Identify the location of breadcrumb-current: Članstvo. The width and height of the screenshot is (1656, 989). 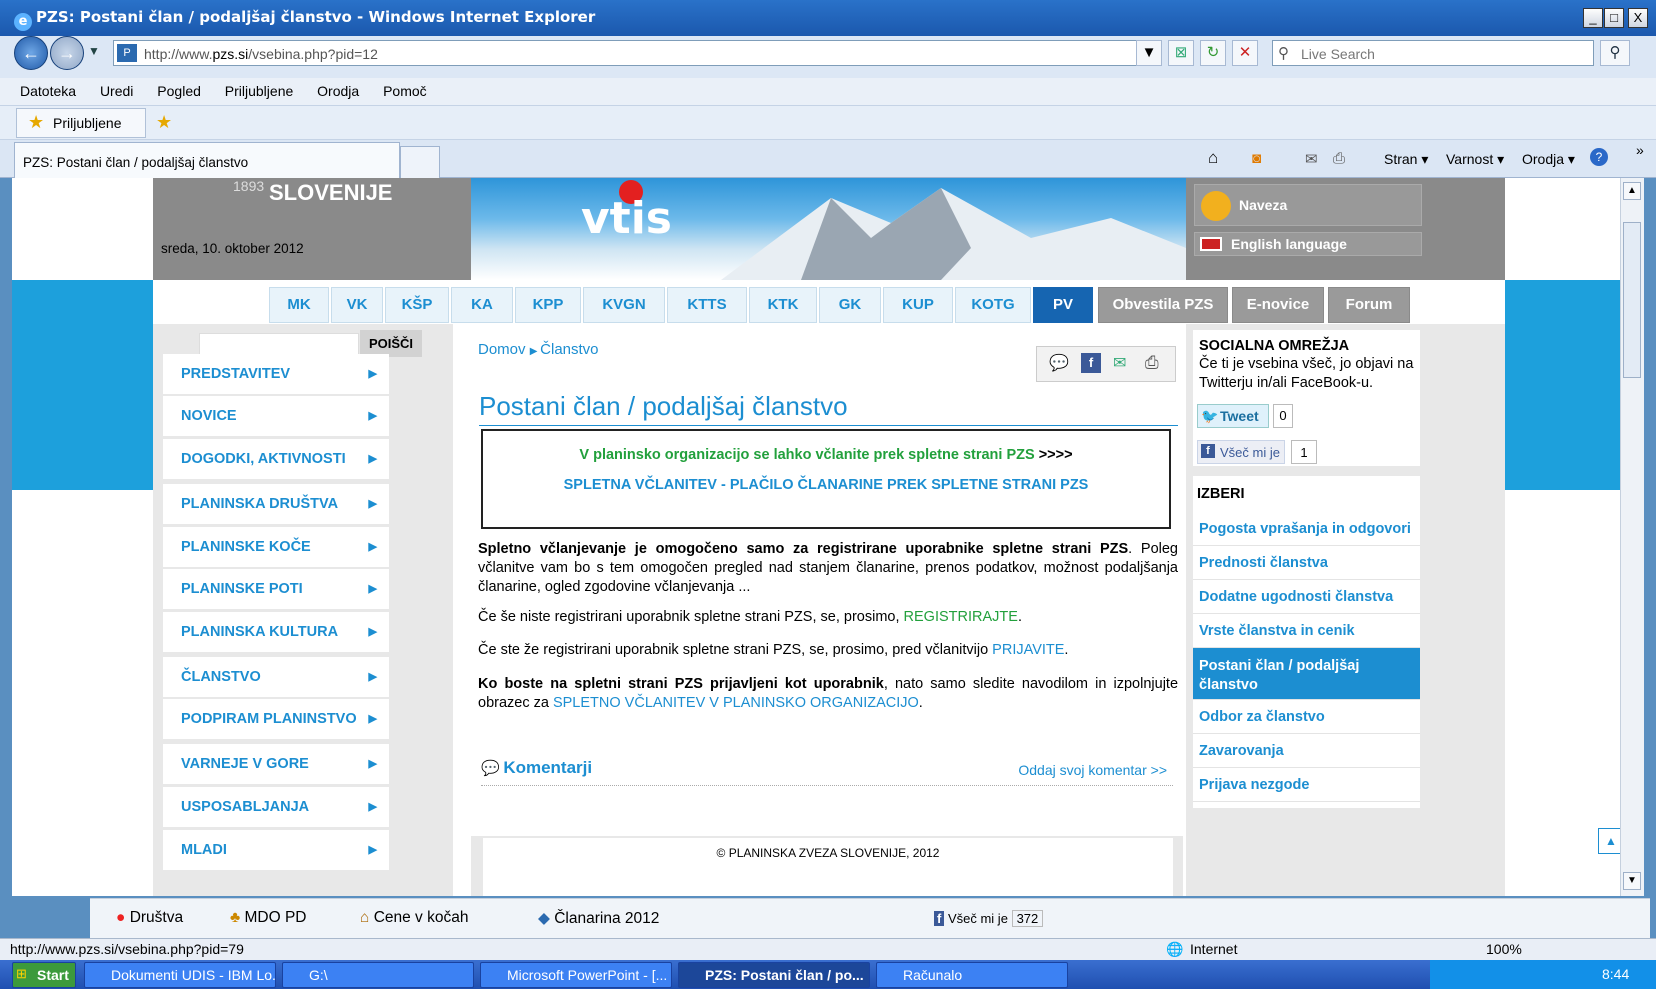
(569, 349).